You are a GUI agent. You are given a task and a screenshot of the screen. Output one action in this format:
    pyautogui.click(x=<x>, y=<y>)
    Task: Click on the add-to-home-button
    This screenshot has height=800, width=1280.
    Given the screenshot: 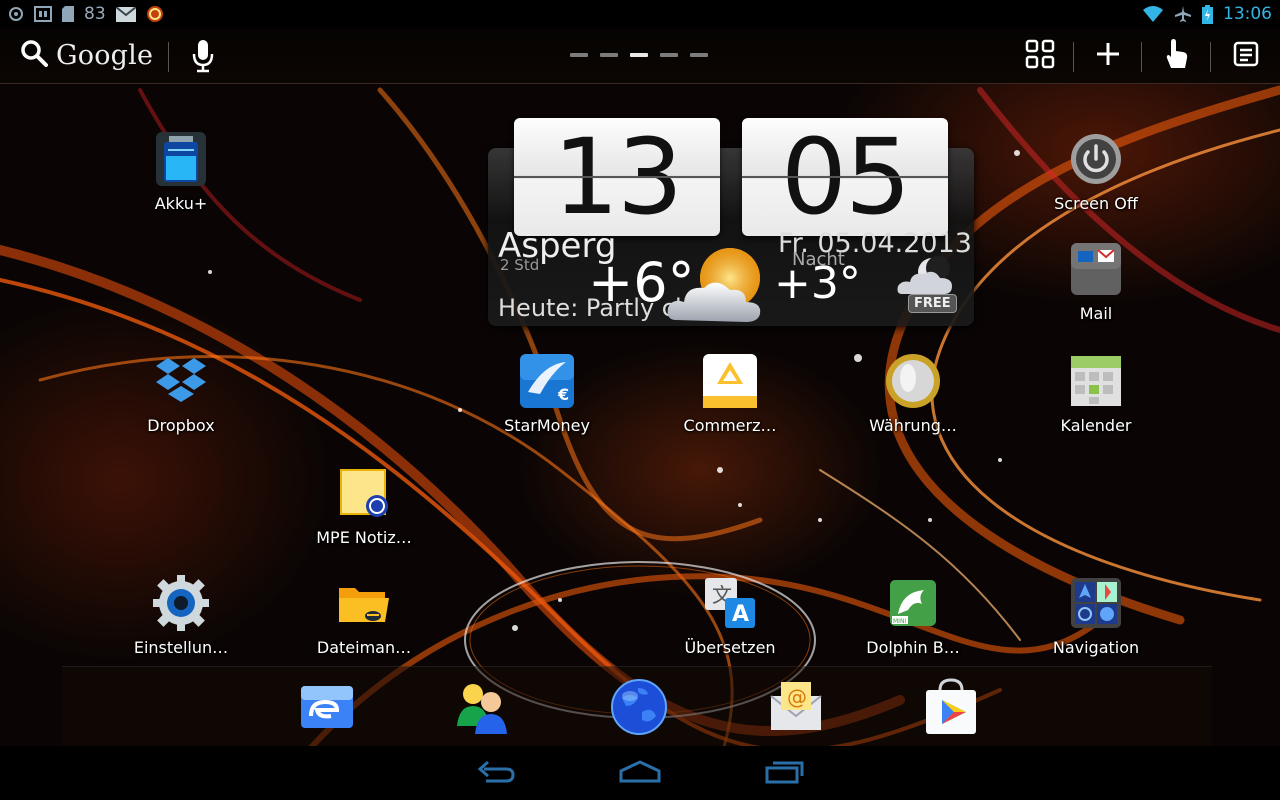 What is the action you would take?
    pyautogui.click(x=1108, y=56)
    